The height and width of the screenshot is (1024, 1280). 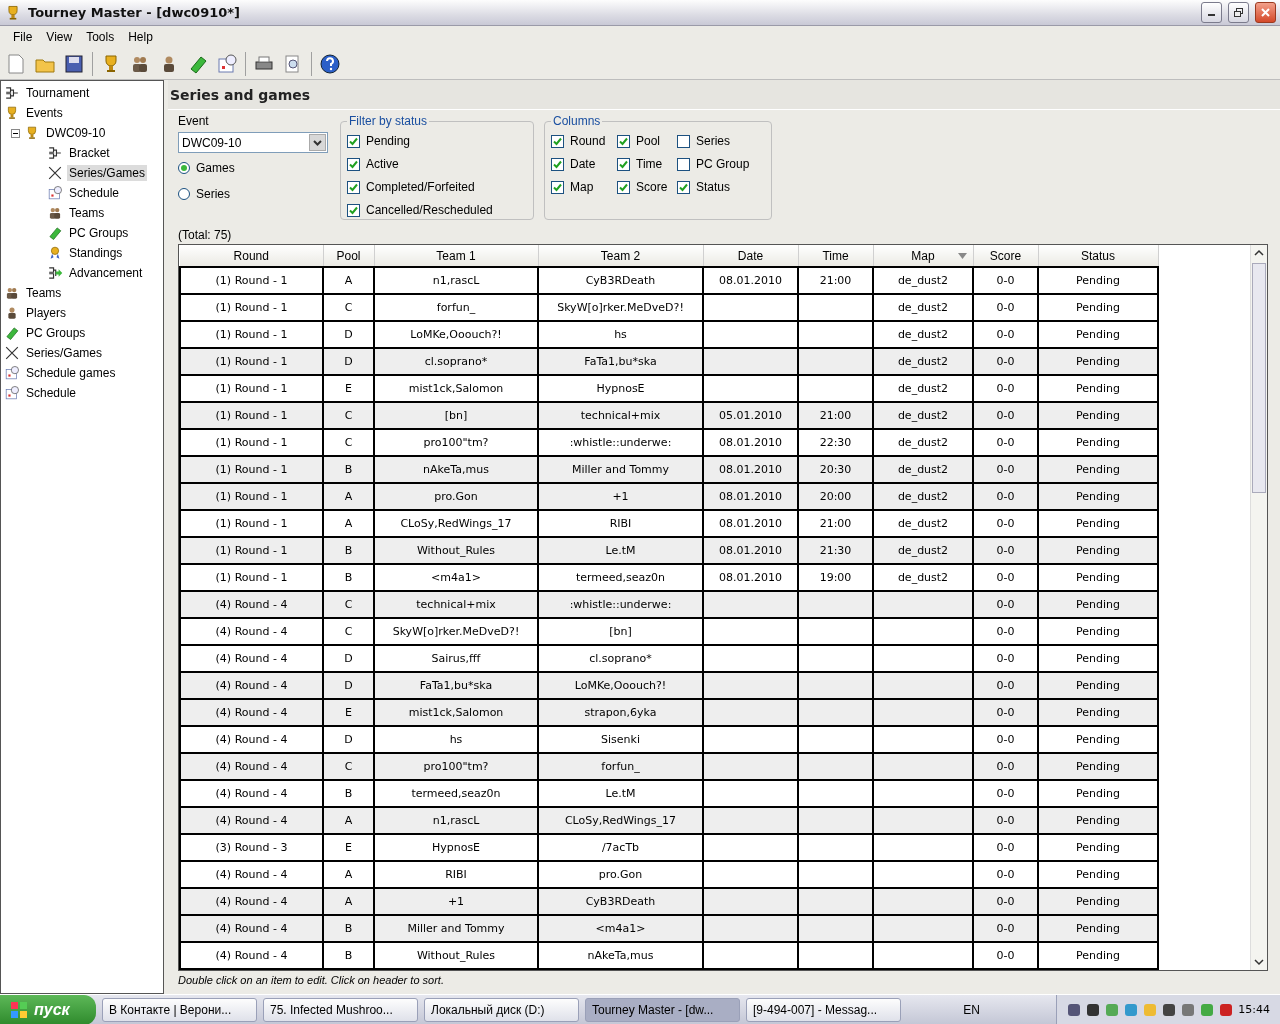 I want to click on checkbox-label: Score, so click(x=652, y=187).